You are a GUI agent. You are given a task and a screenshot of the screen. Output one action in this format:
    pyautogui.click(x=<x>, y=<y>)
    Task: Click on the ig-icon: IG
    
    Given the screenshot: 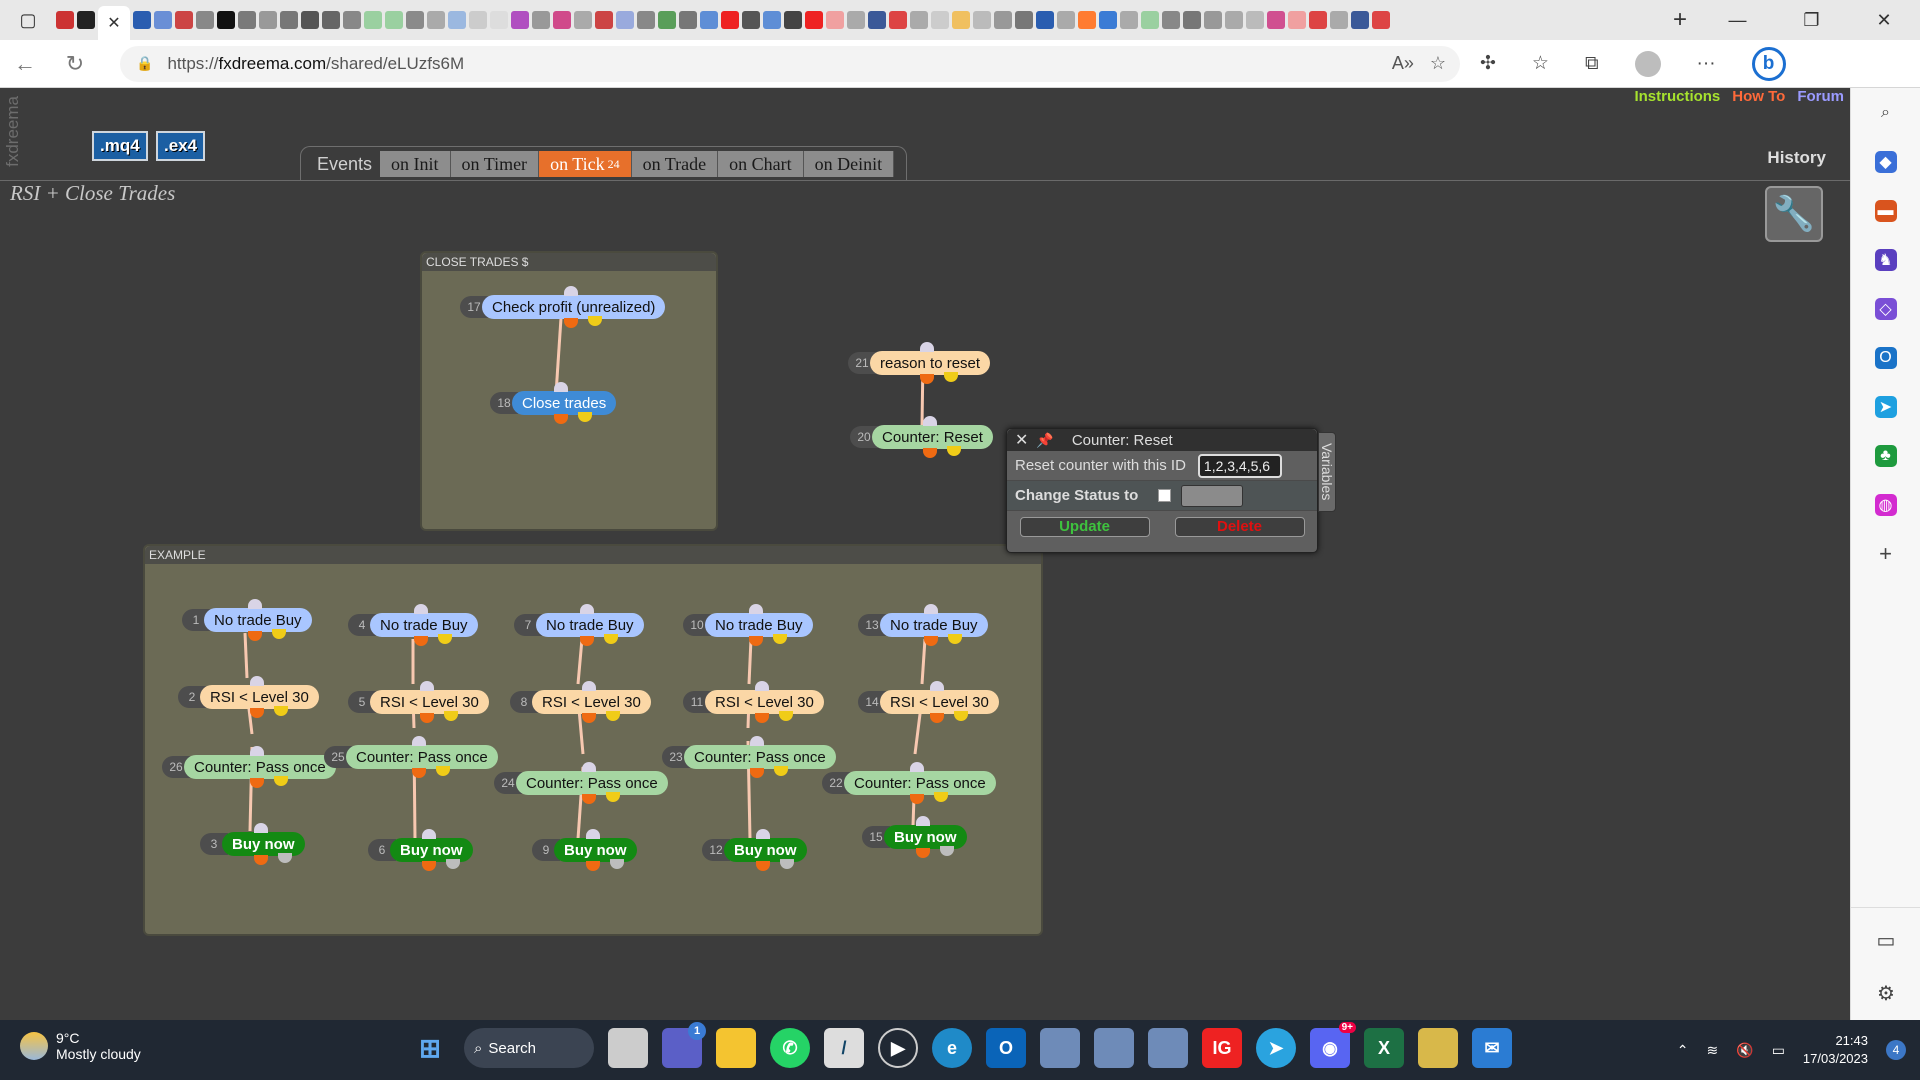 What is the action you would take?
    pyautogui.click(x=1222, y=1048)
    